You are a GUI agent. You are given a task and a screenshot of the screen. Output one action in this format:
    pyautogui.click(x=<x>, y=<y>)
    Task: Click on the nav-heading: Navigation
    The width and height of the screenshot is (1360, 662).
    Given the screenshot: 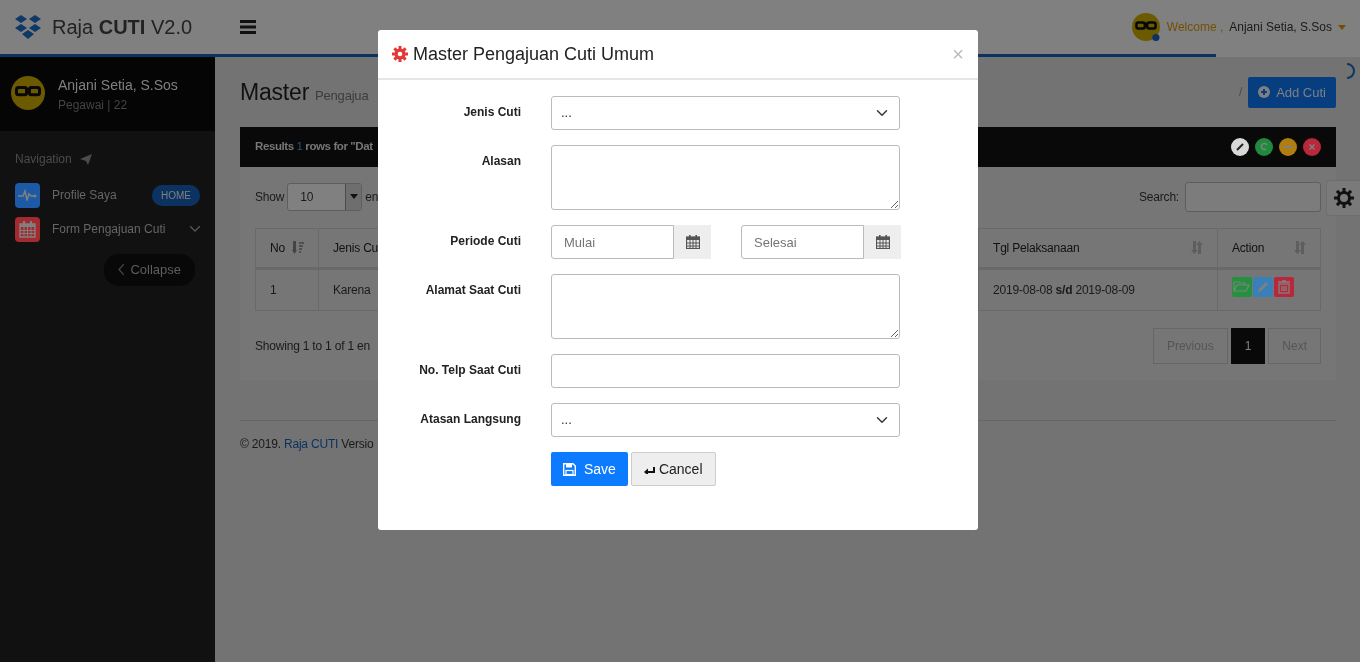 What is the action you would take?
    pyautogui.click(x=43, y=159)
    